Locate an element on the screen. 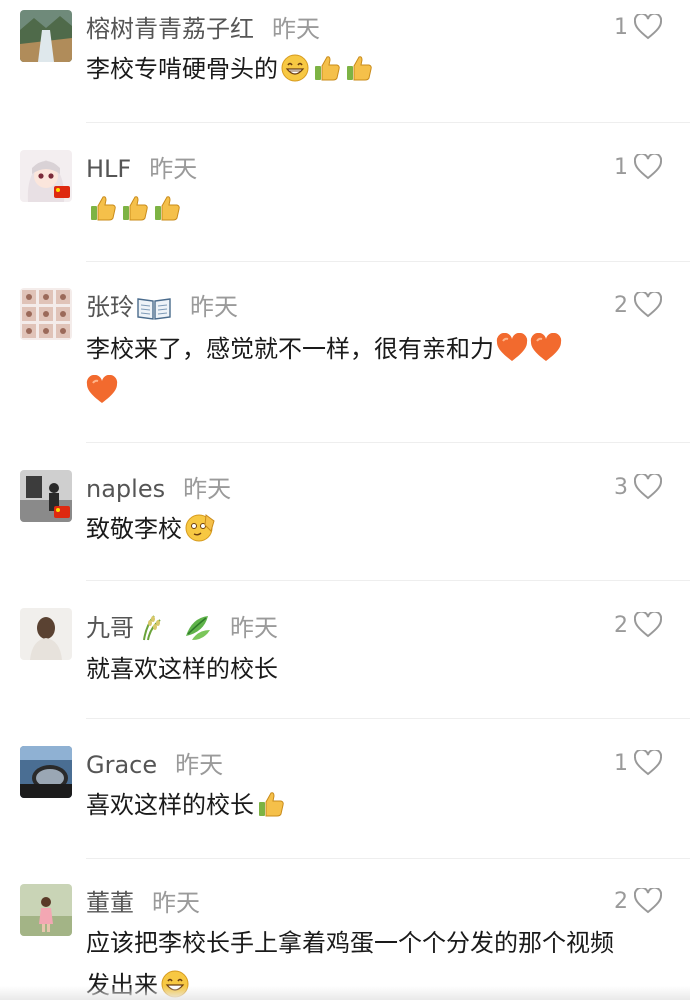  comment-text: 李校来了，感觉就不一样，很有亲和力 is located at coordinates (371, 370).